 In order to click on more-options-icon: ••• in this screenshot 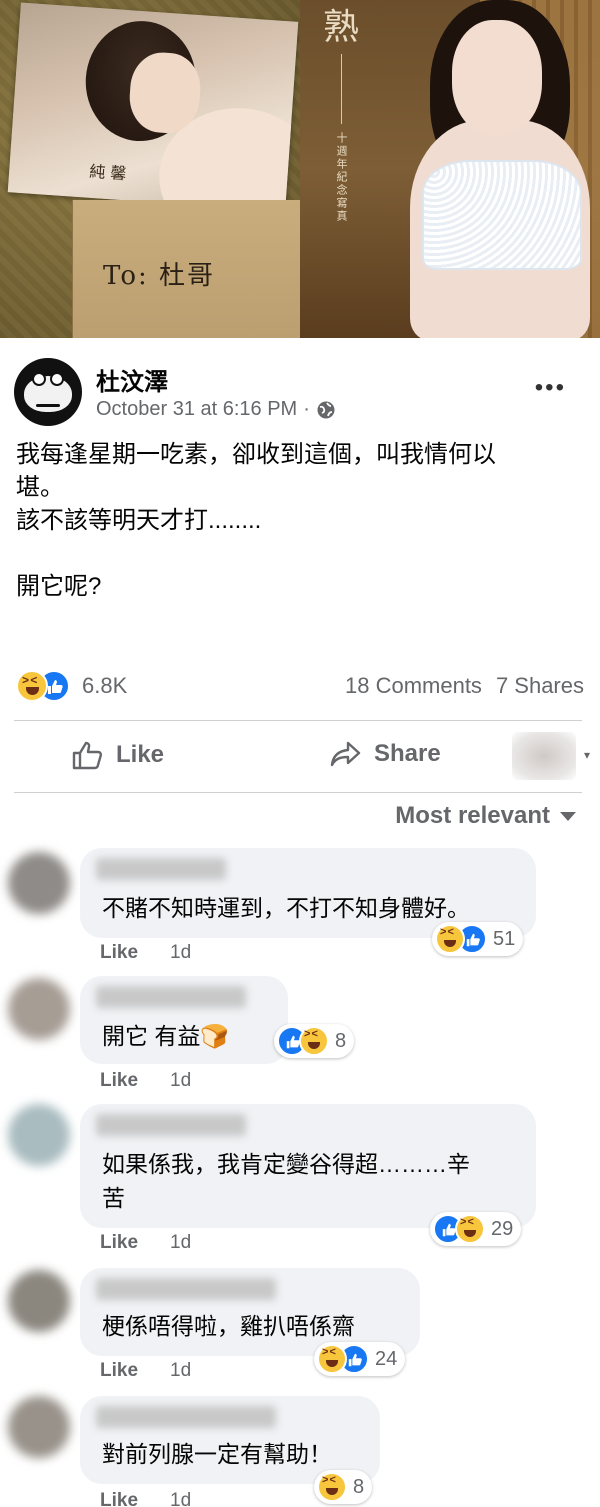, I will do `click(550, 388)`.